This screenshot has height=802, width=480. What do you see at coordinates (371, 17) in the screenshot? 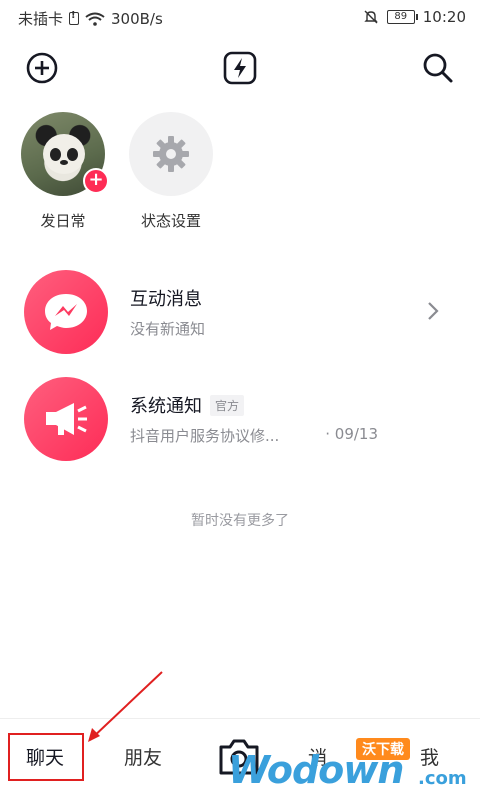
I see `mute-bell-icon` at bounding box center [371, 17].